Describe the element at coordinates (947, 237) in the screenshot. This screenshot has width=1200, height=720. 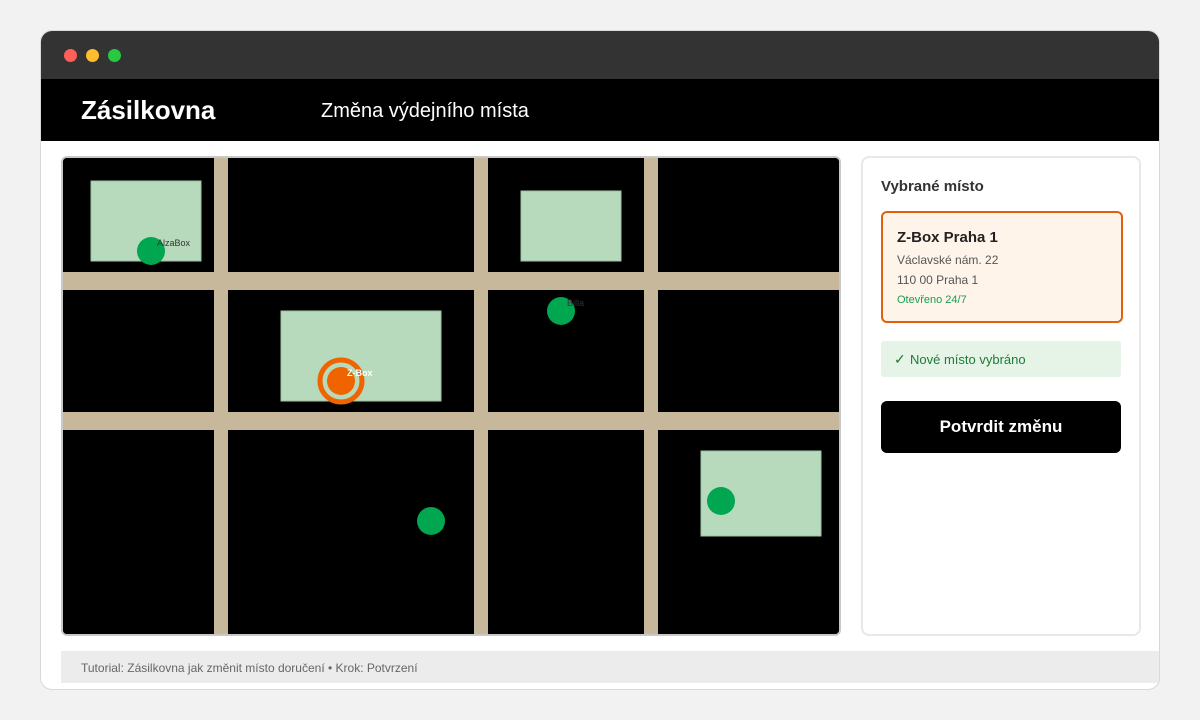
I see `place-name: Z-Box Praha 1` at that location.